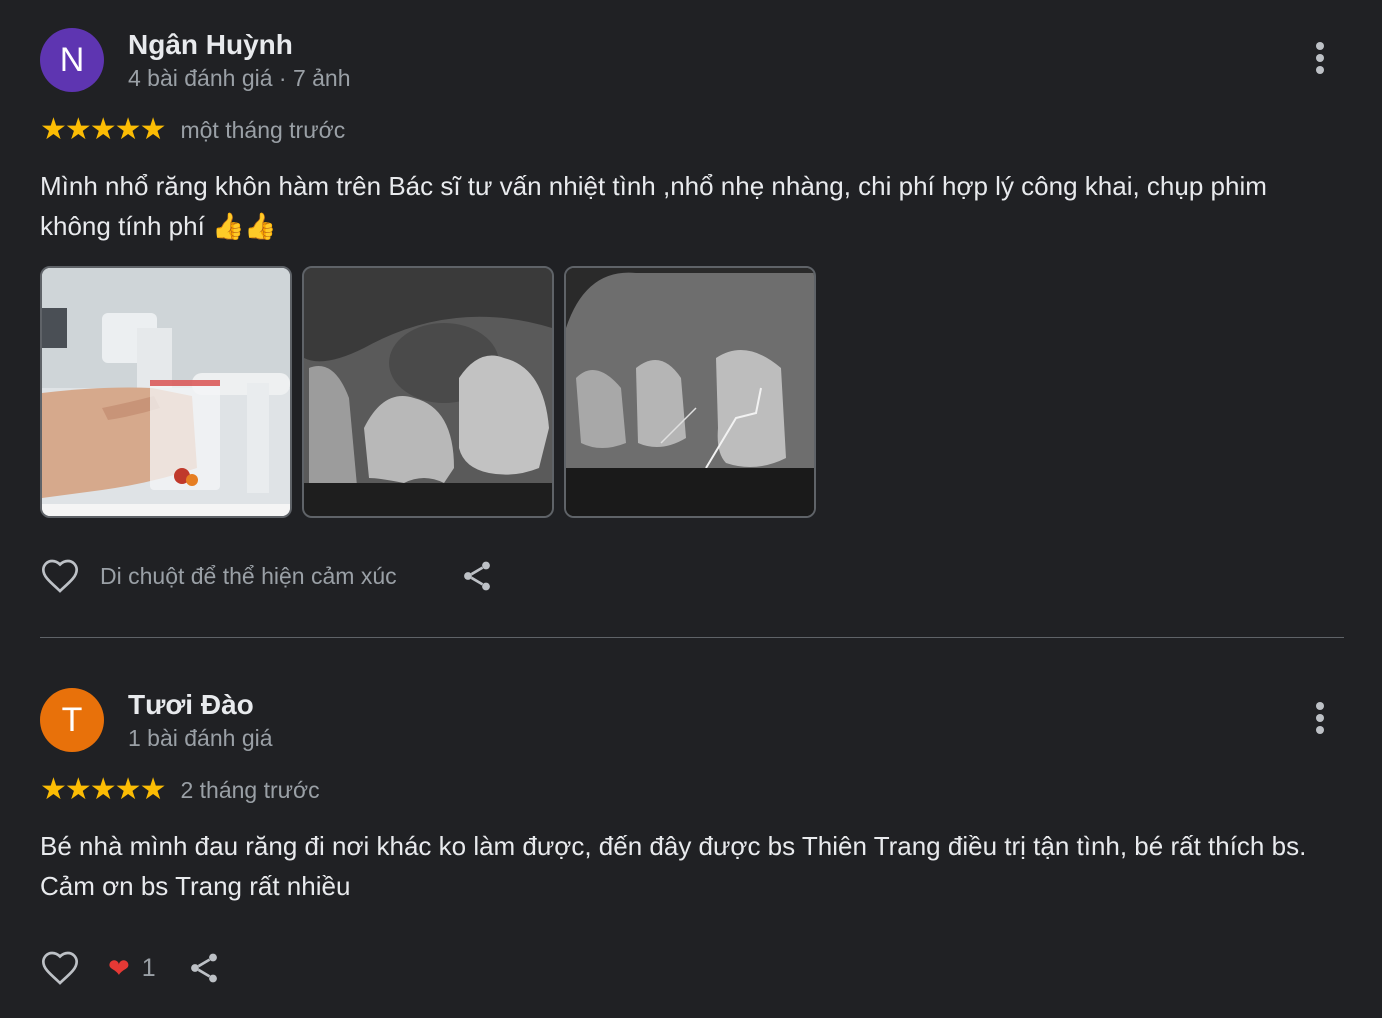  What do you see at coordinates (72, 60) in the screenshot?
I see `avatar: N` at bounding box center [72, 60].